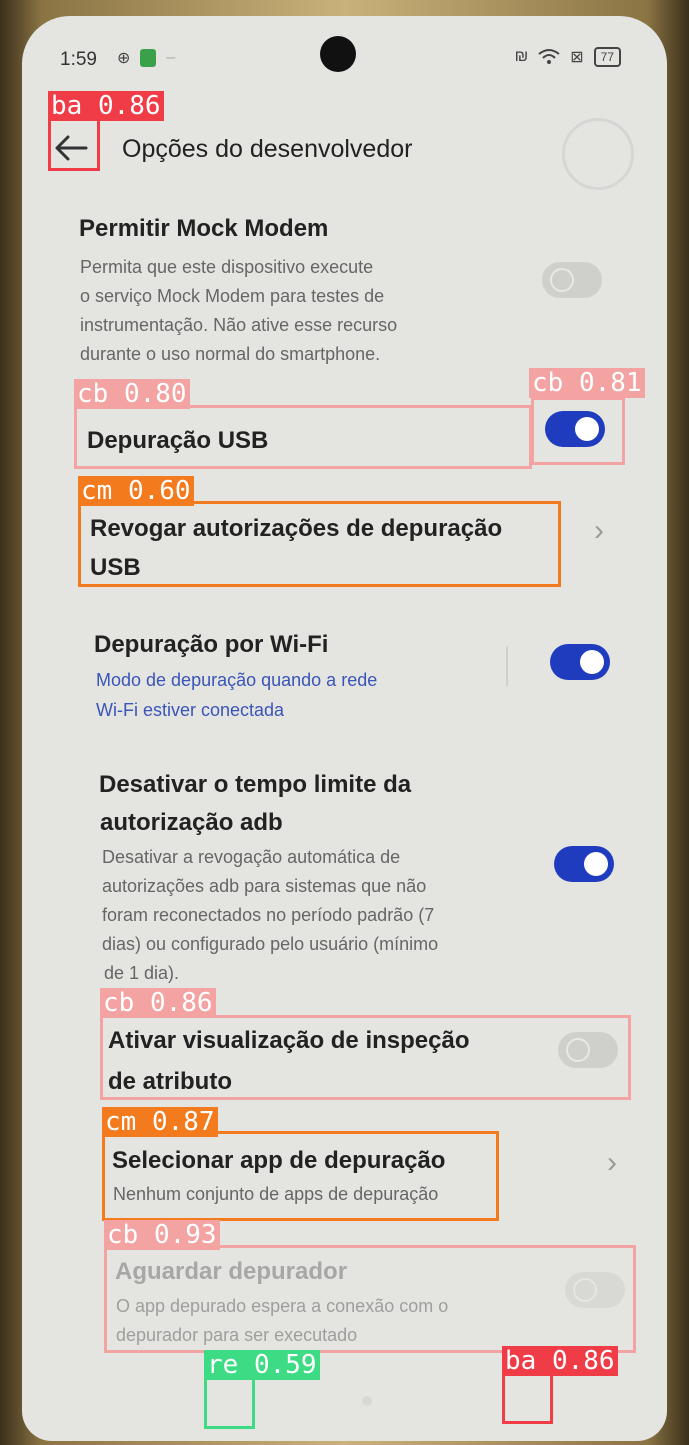 The image size is (689, 1445). Describe the element at coordinates (78, 59) in the screenshot. I see `status-time: 1:59` at that location.